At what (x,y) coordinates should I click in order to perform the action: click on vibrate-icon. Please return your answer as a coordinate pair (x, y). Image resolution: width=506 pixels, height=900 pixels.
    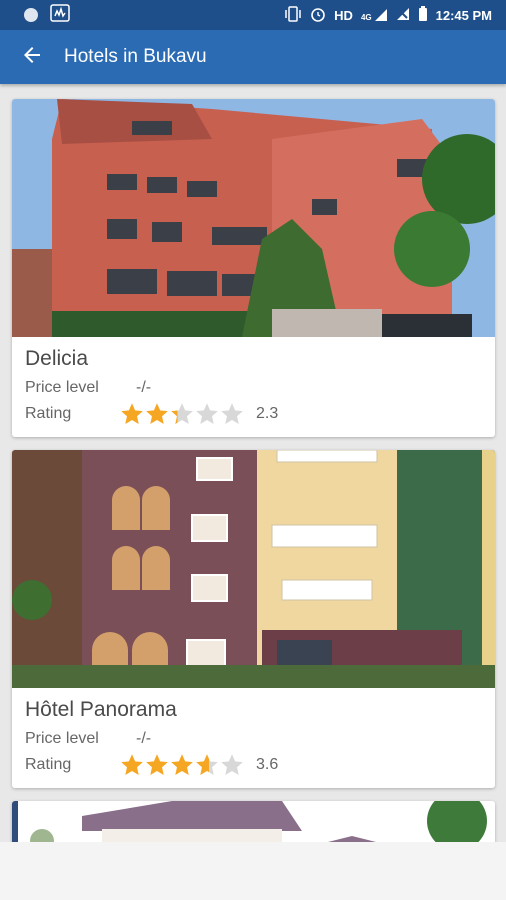
    Looking at the image, I should click on (293, 15).